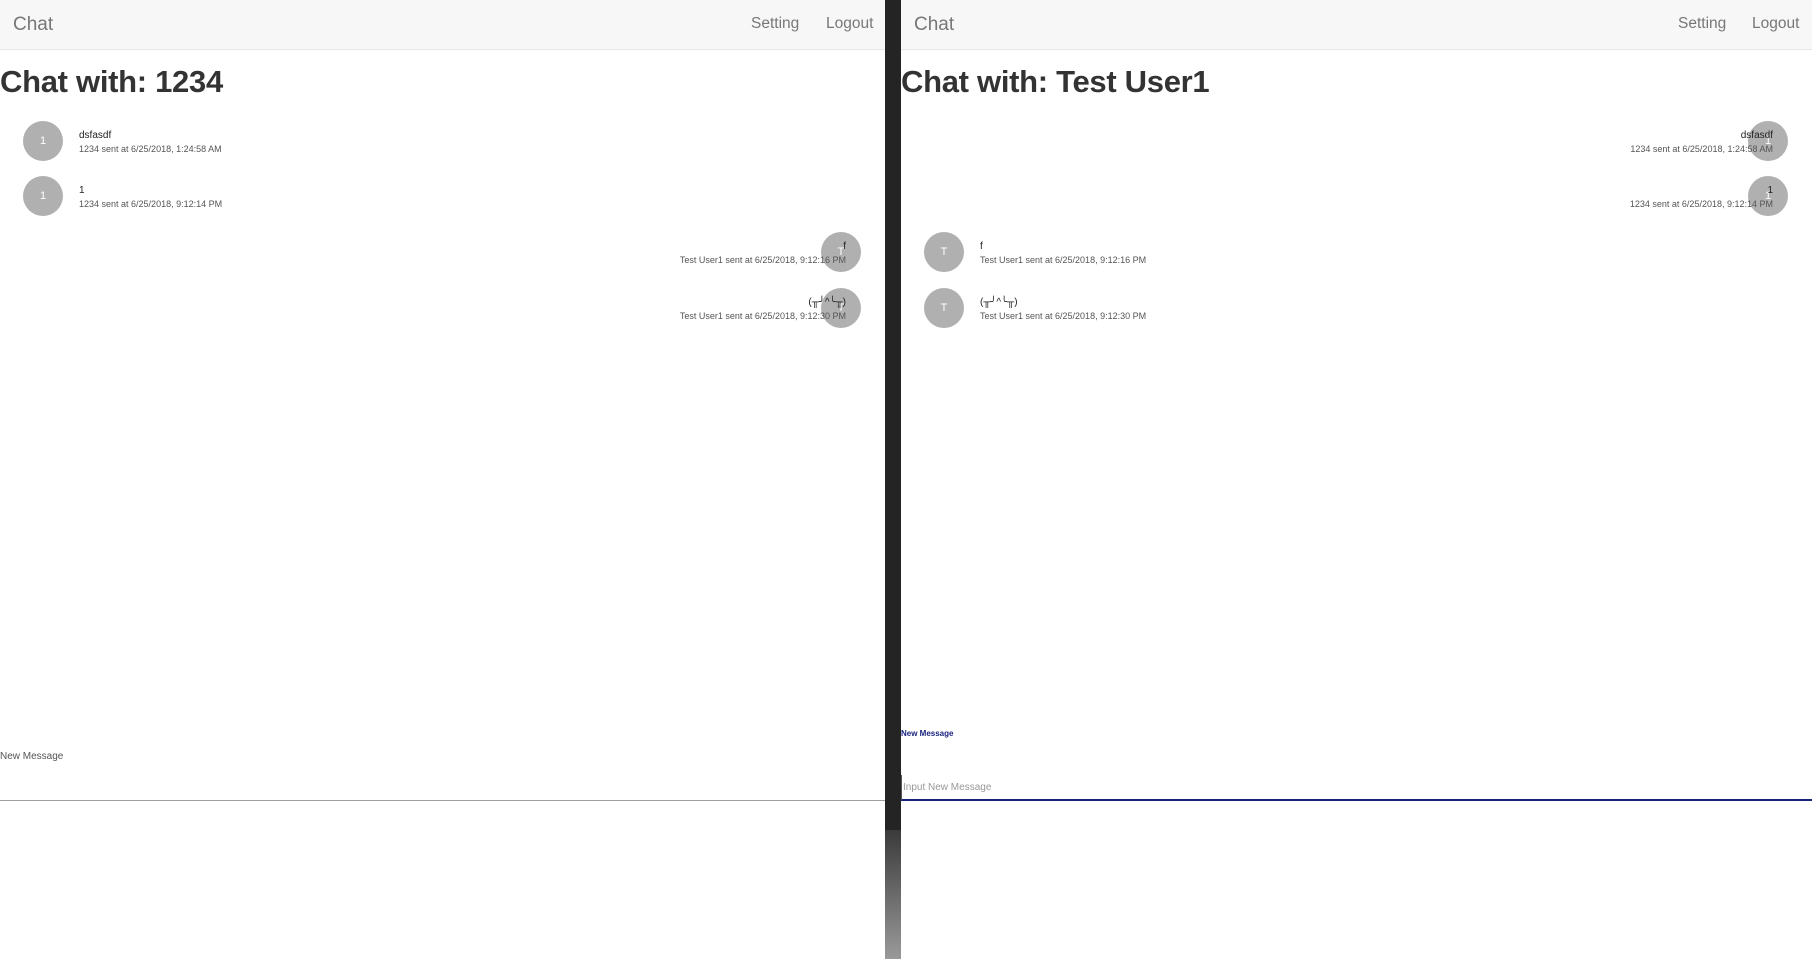  What do you see at coordinates (893, 894) in the screenshot?
I see `desktop-background` at bounding box center [893, 894].